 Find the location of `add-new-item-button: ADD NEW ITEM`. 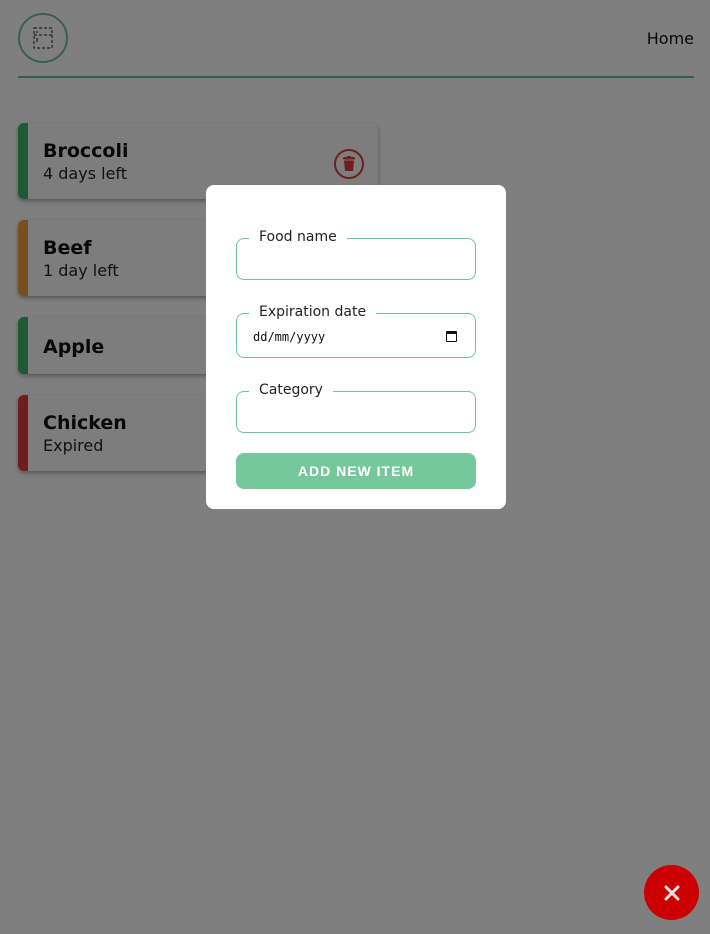

add-new-item-button: ADD NEW ITEM is located at coordinates (356, 471).